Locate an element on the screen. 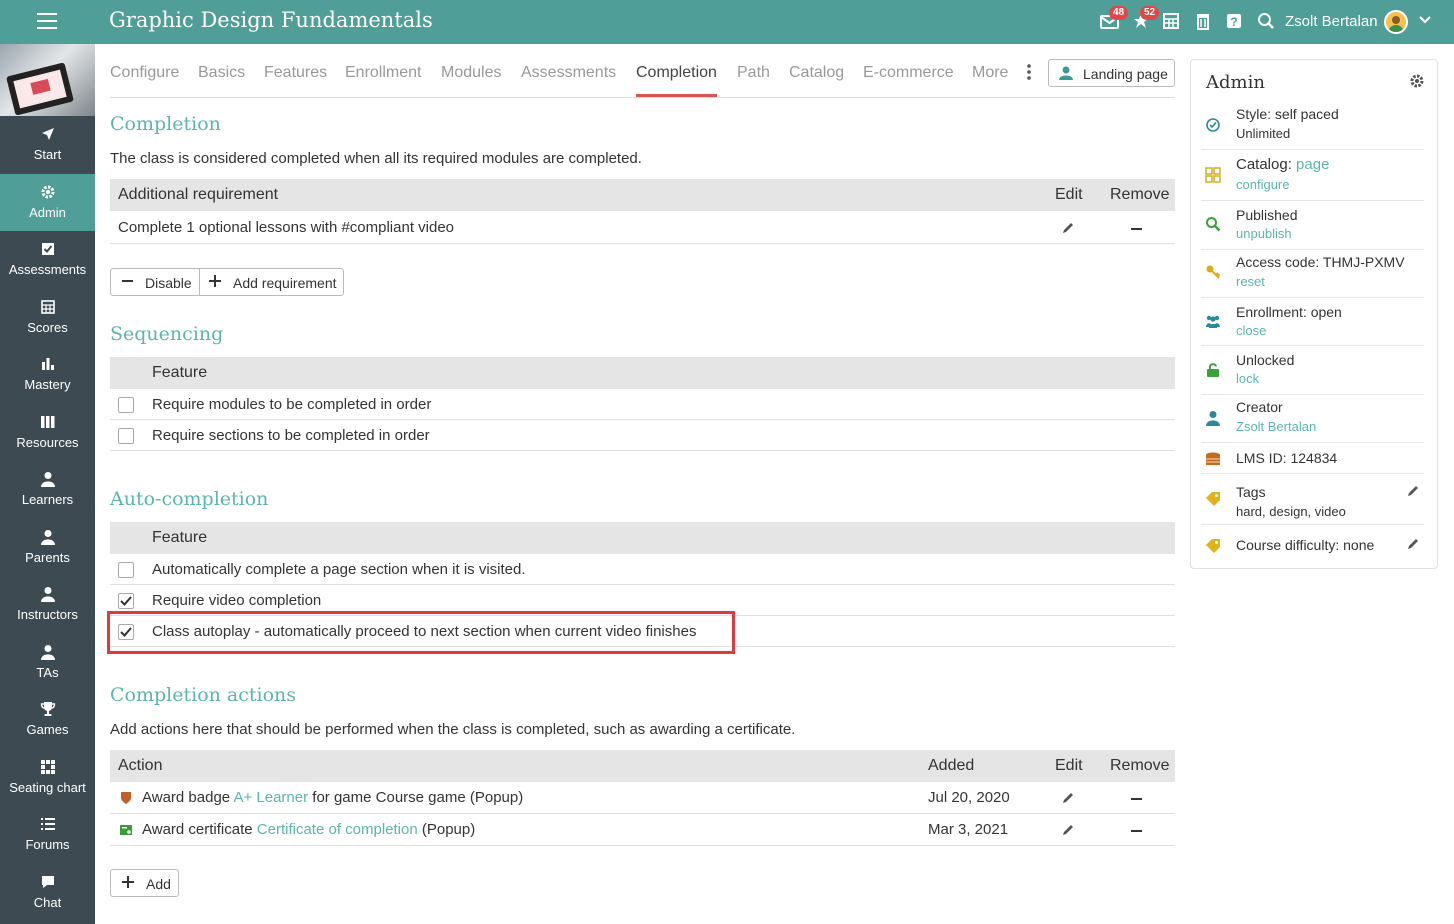 This screenshot has width=1454, height=924. hamburger-menu-icon is located at coordinates (47, 22).